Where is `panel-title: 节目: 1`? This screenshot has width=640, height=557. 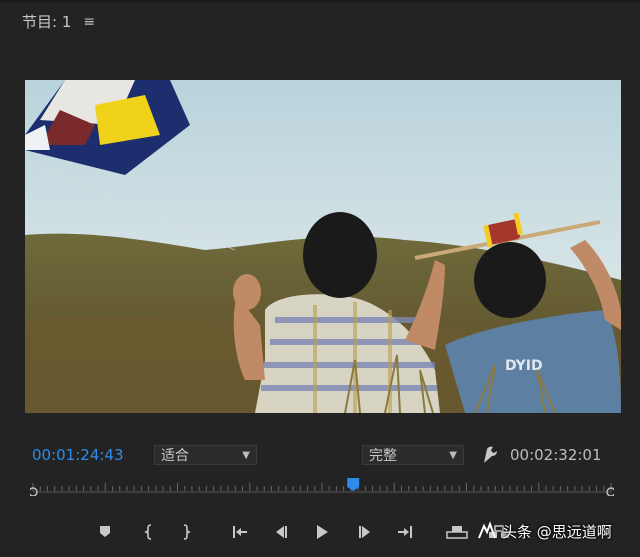 panel-title: 节目: 1 is located at coordinates (46, 21).